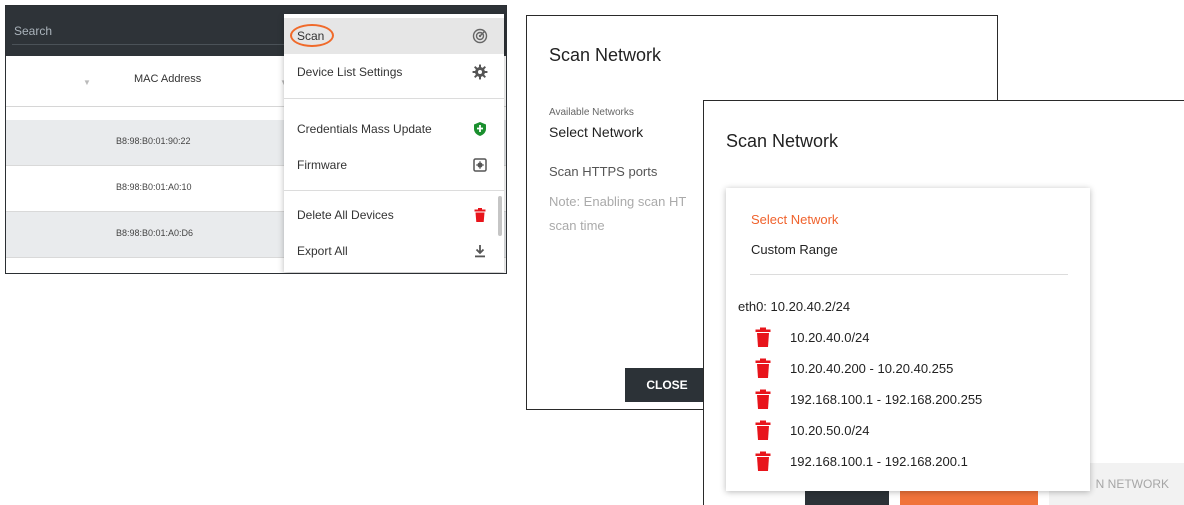  Describe the element at coordinates (480, 251) in the screenshot. I see `download-icon` at that location.